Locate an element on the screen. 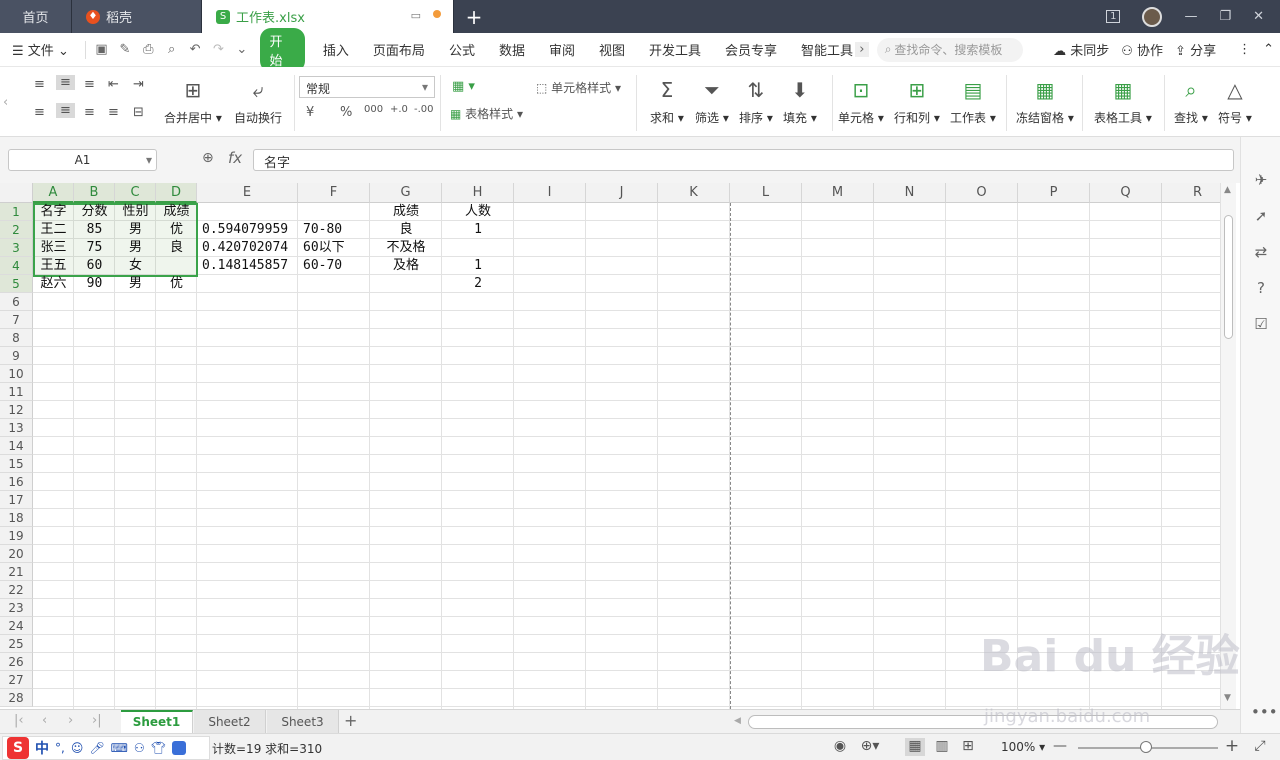 The height and width of the screenshot is (760, 1280). zoom-out-button: — is located at coordinates (1060, 747).